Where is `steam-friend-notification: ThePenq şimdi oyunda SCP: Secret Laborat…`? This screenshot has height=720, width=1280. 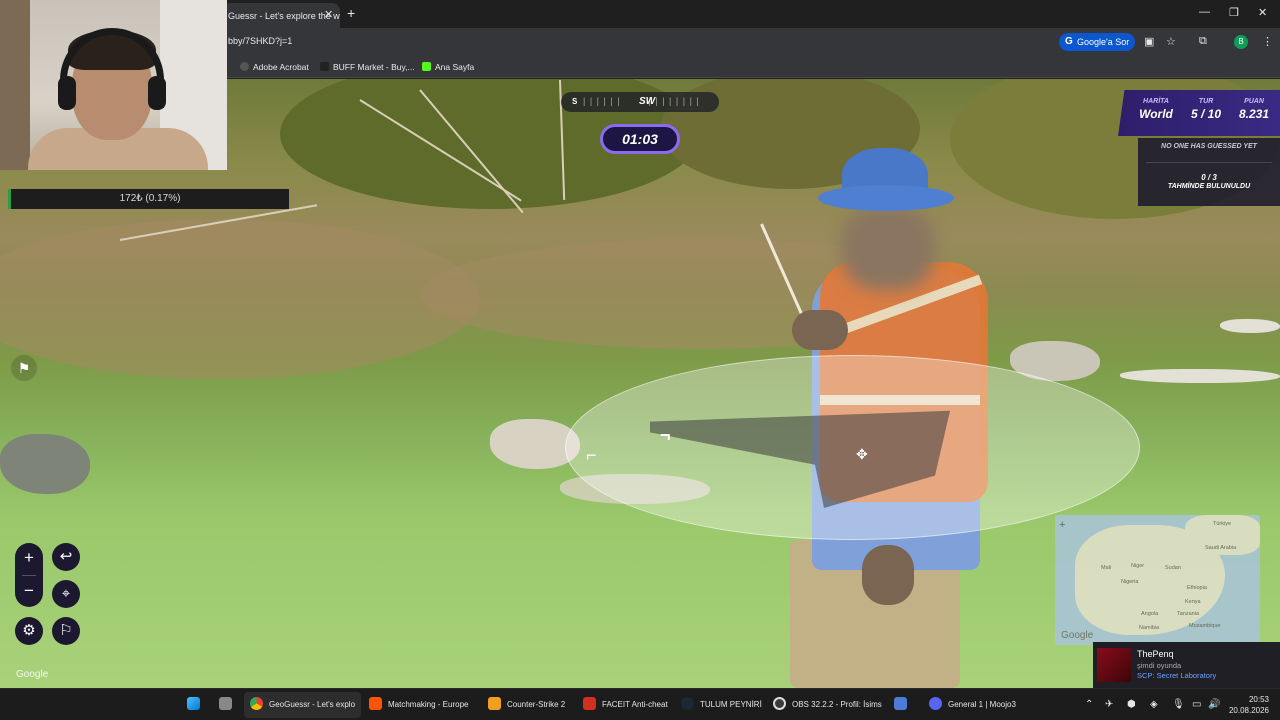
steam-friend-notification: ThePenq şimdi oyunda SCP: Secret Laborat… is located at coordinates (1186, 665).